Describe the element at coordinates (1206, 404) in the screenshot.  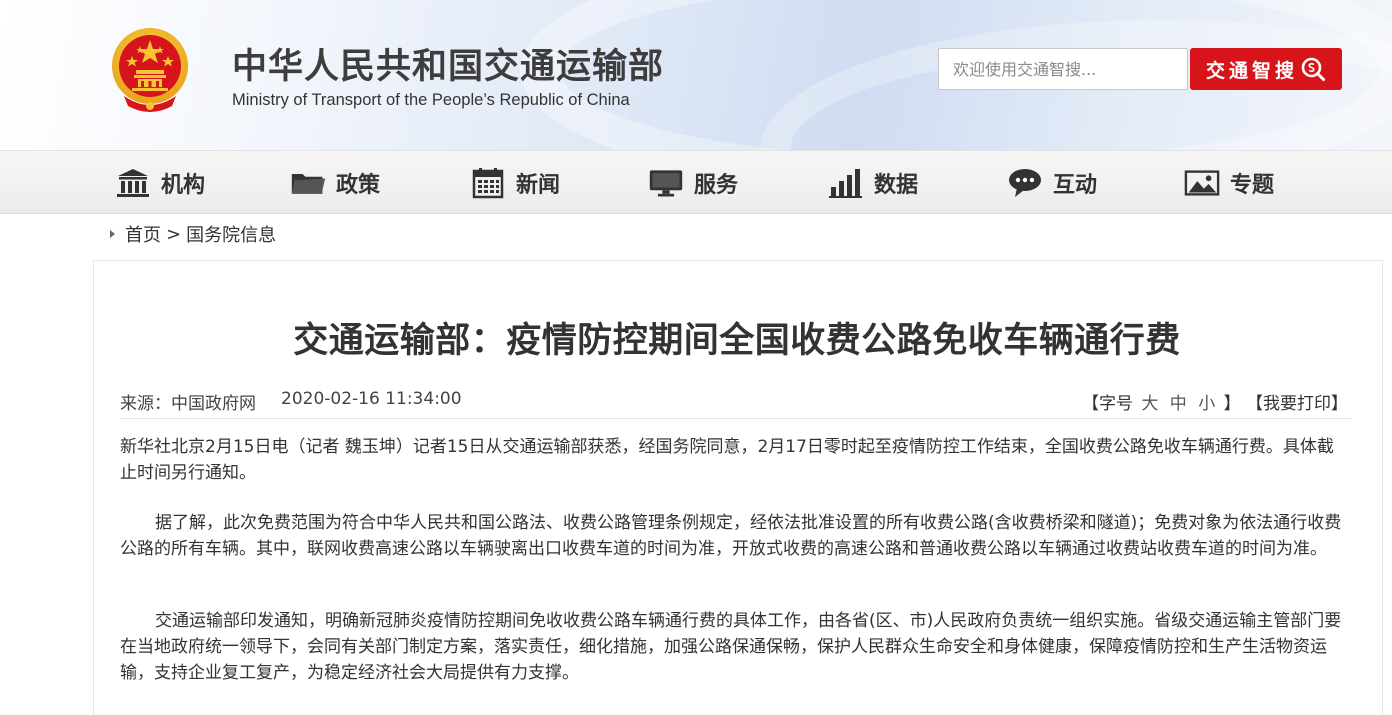
I see `font-size-small-button: 小` at that location.